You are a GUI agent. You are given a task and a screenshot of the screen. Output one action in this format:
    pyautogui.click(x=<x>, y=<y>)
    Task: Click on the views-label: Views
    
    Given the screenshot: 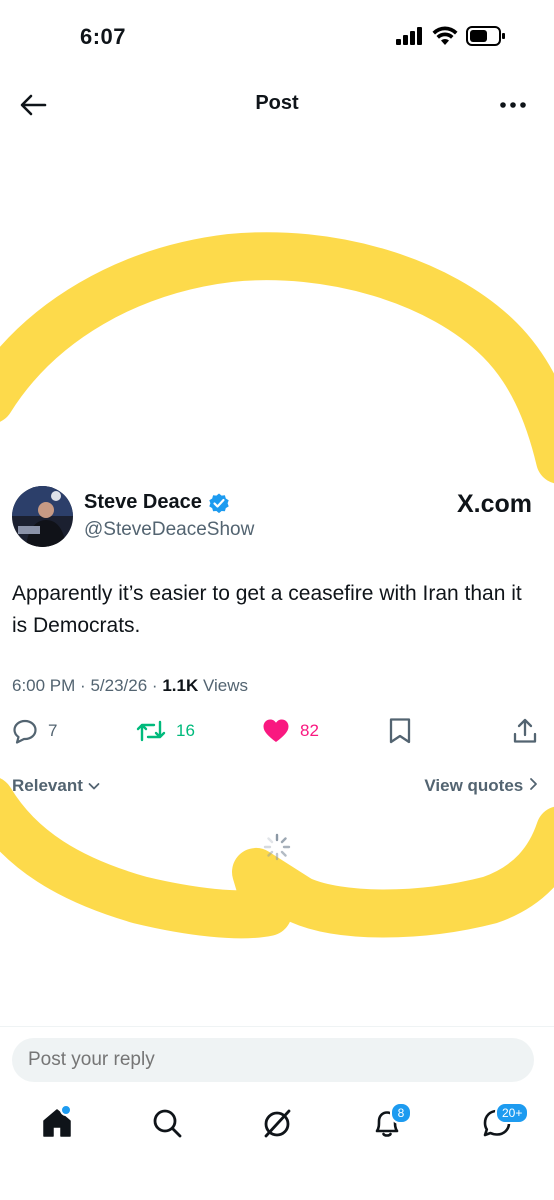 What is the action you would take?
    pyautogui.click(x=225, y=685)
    